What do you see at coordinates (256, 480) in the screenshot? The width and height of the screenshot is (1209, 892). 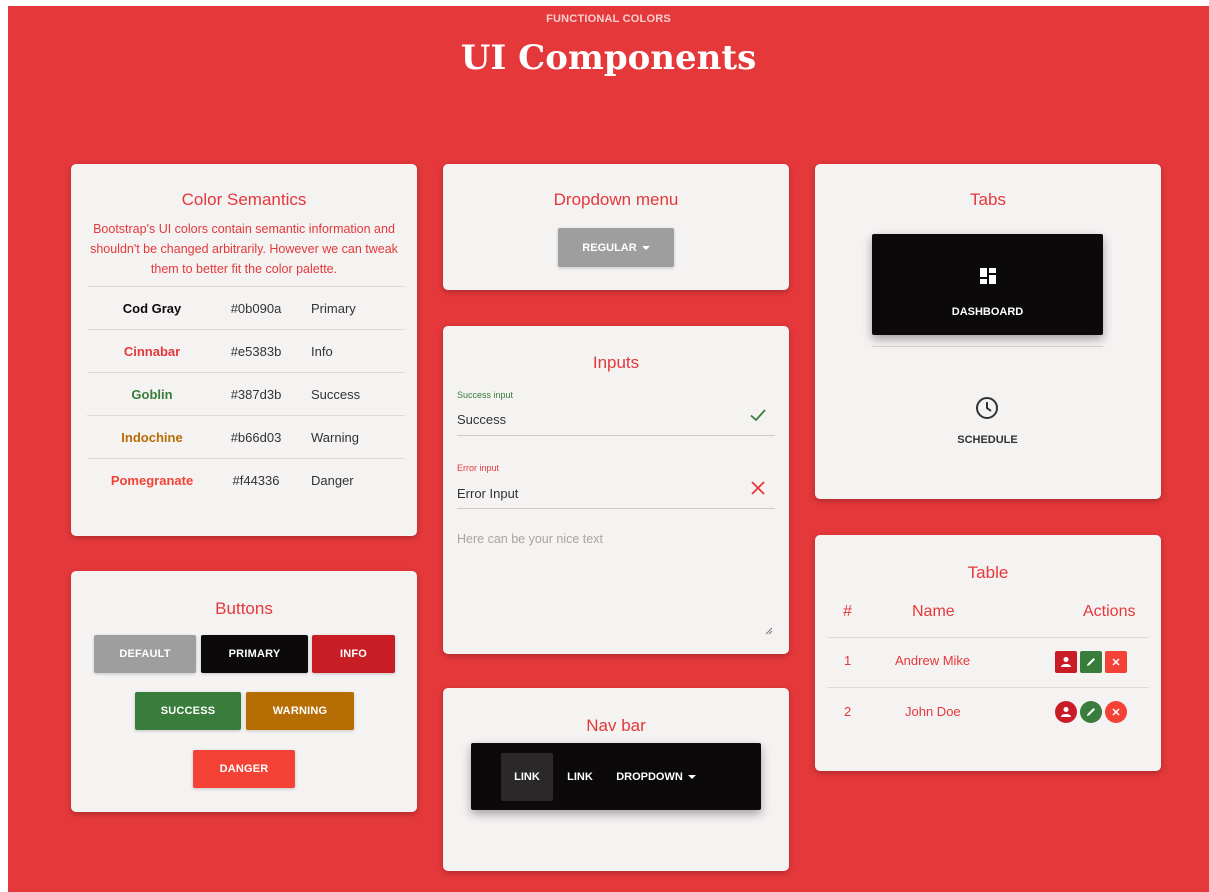 I see `color-hex: #f44336` at bounding box center [256, 480].